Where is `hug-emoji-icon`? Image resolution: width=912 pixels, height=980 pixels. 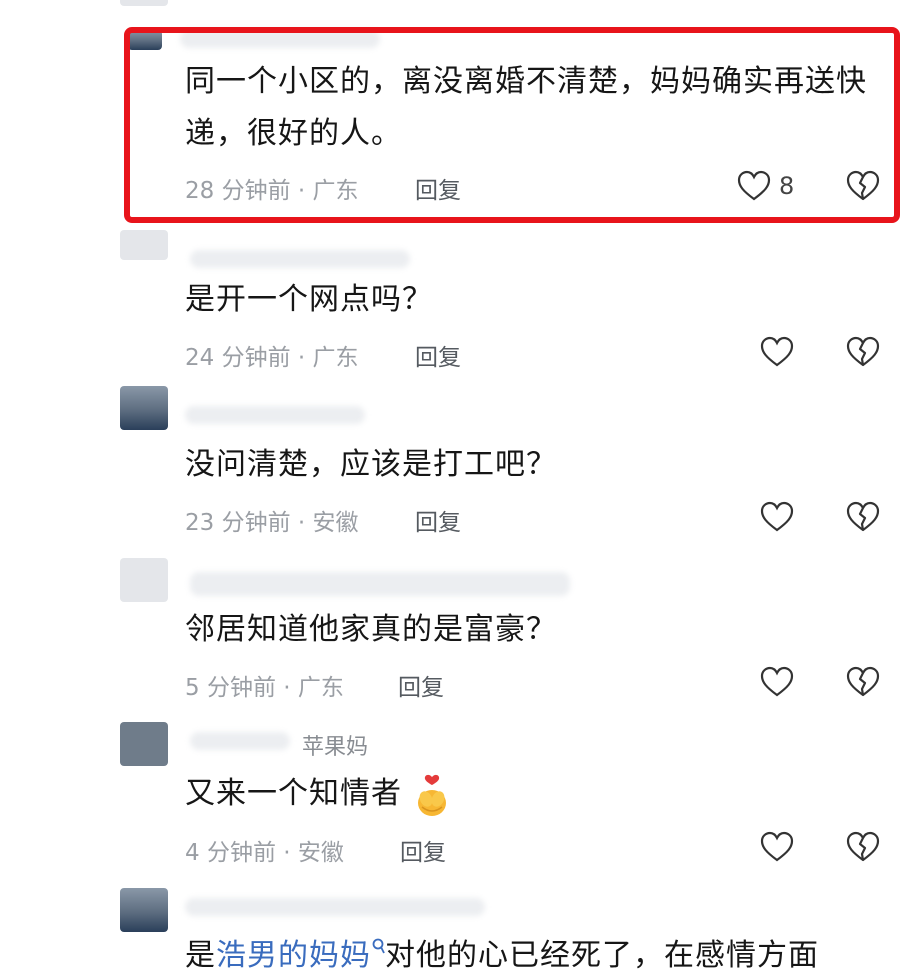 hug-emoji-icon is located at coordinates (432, 795).